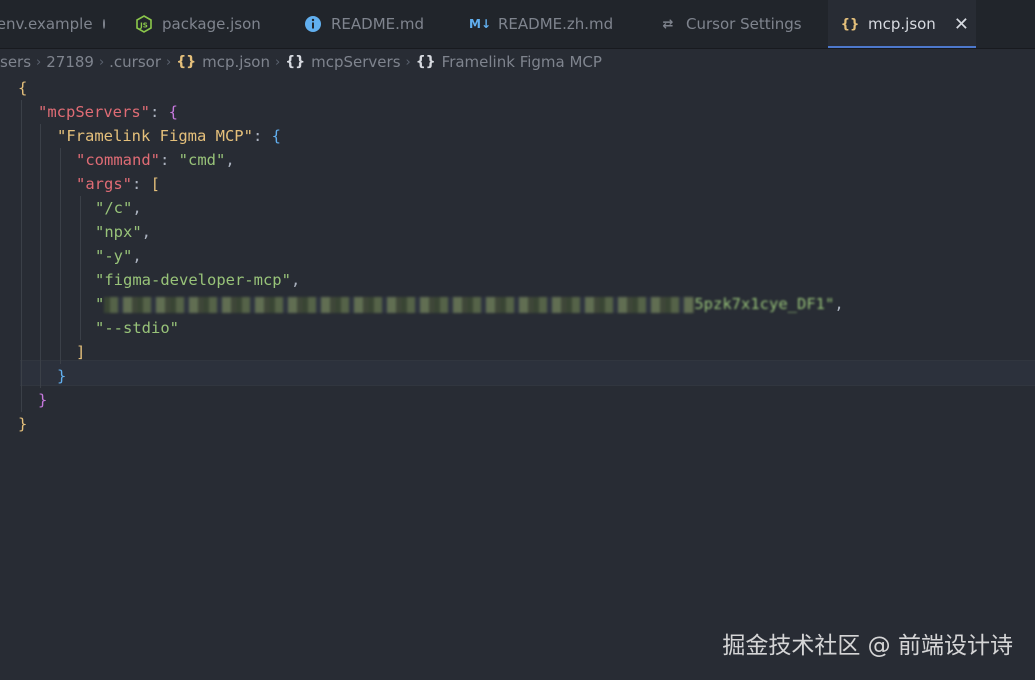  What do you see at coordinates (169, 136) in the screenshot?
I see `code-line: "Framelink Figma MCP": {` at bounding box center [169, 136].